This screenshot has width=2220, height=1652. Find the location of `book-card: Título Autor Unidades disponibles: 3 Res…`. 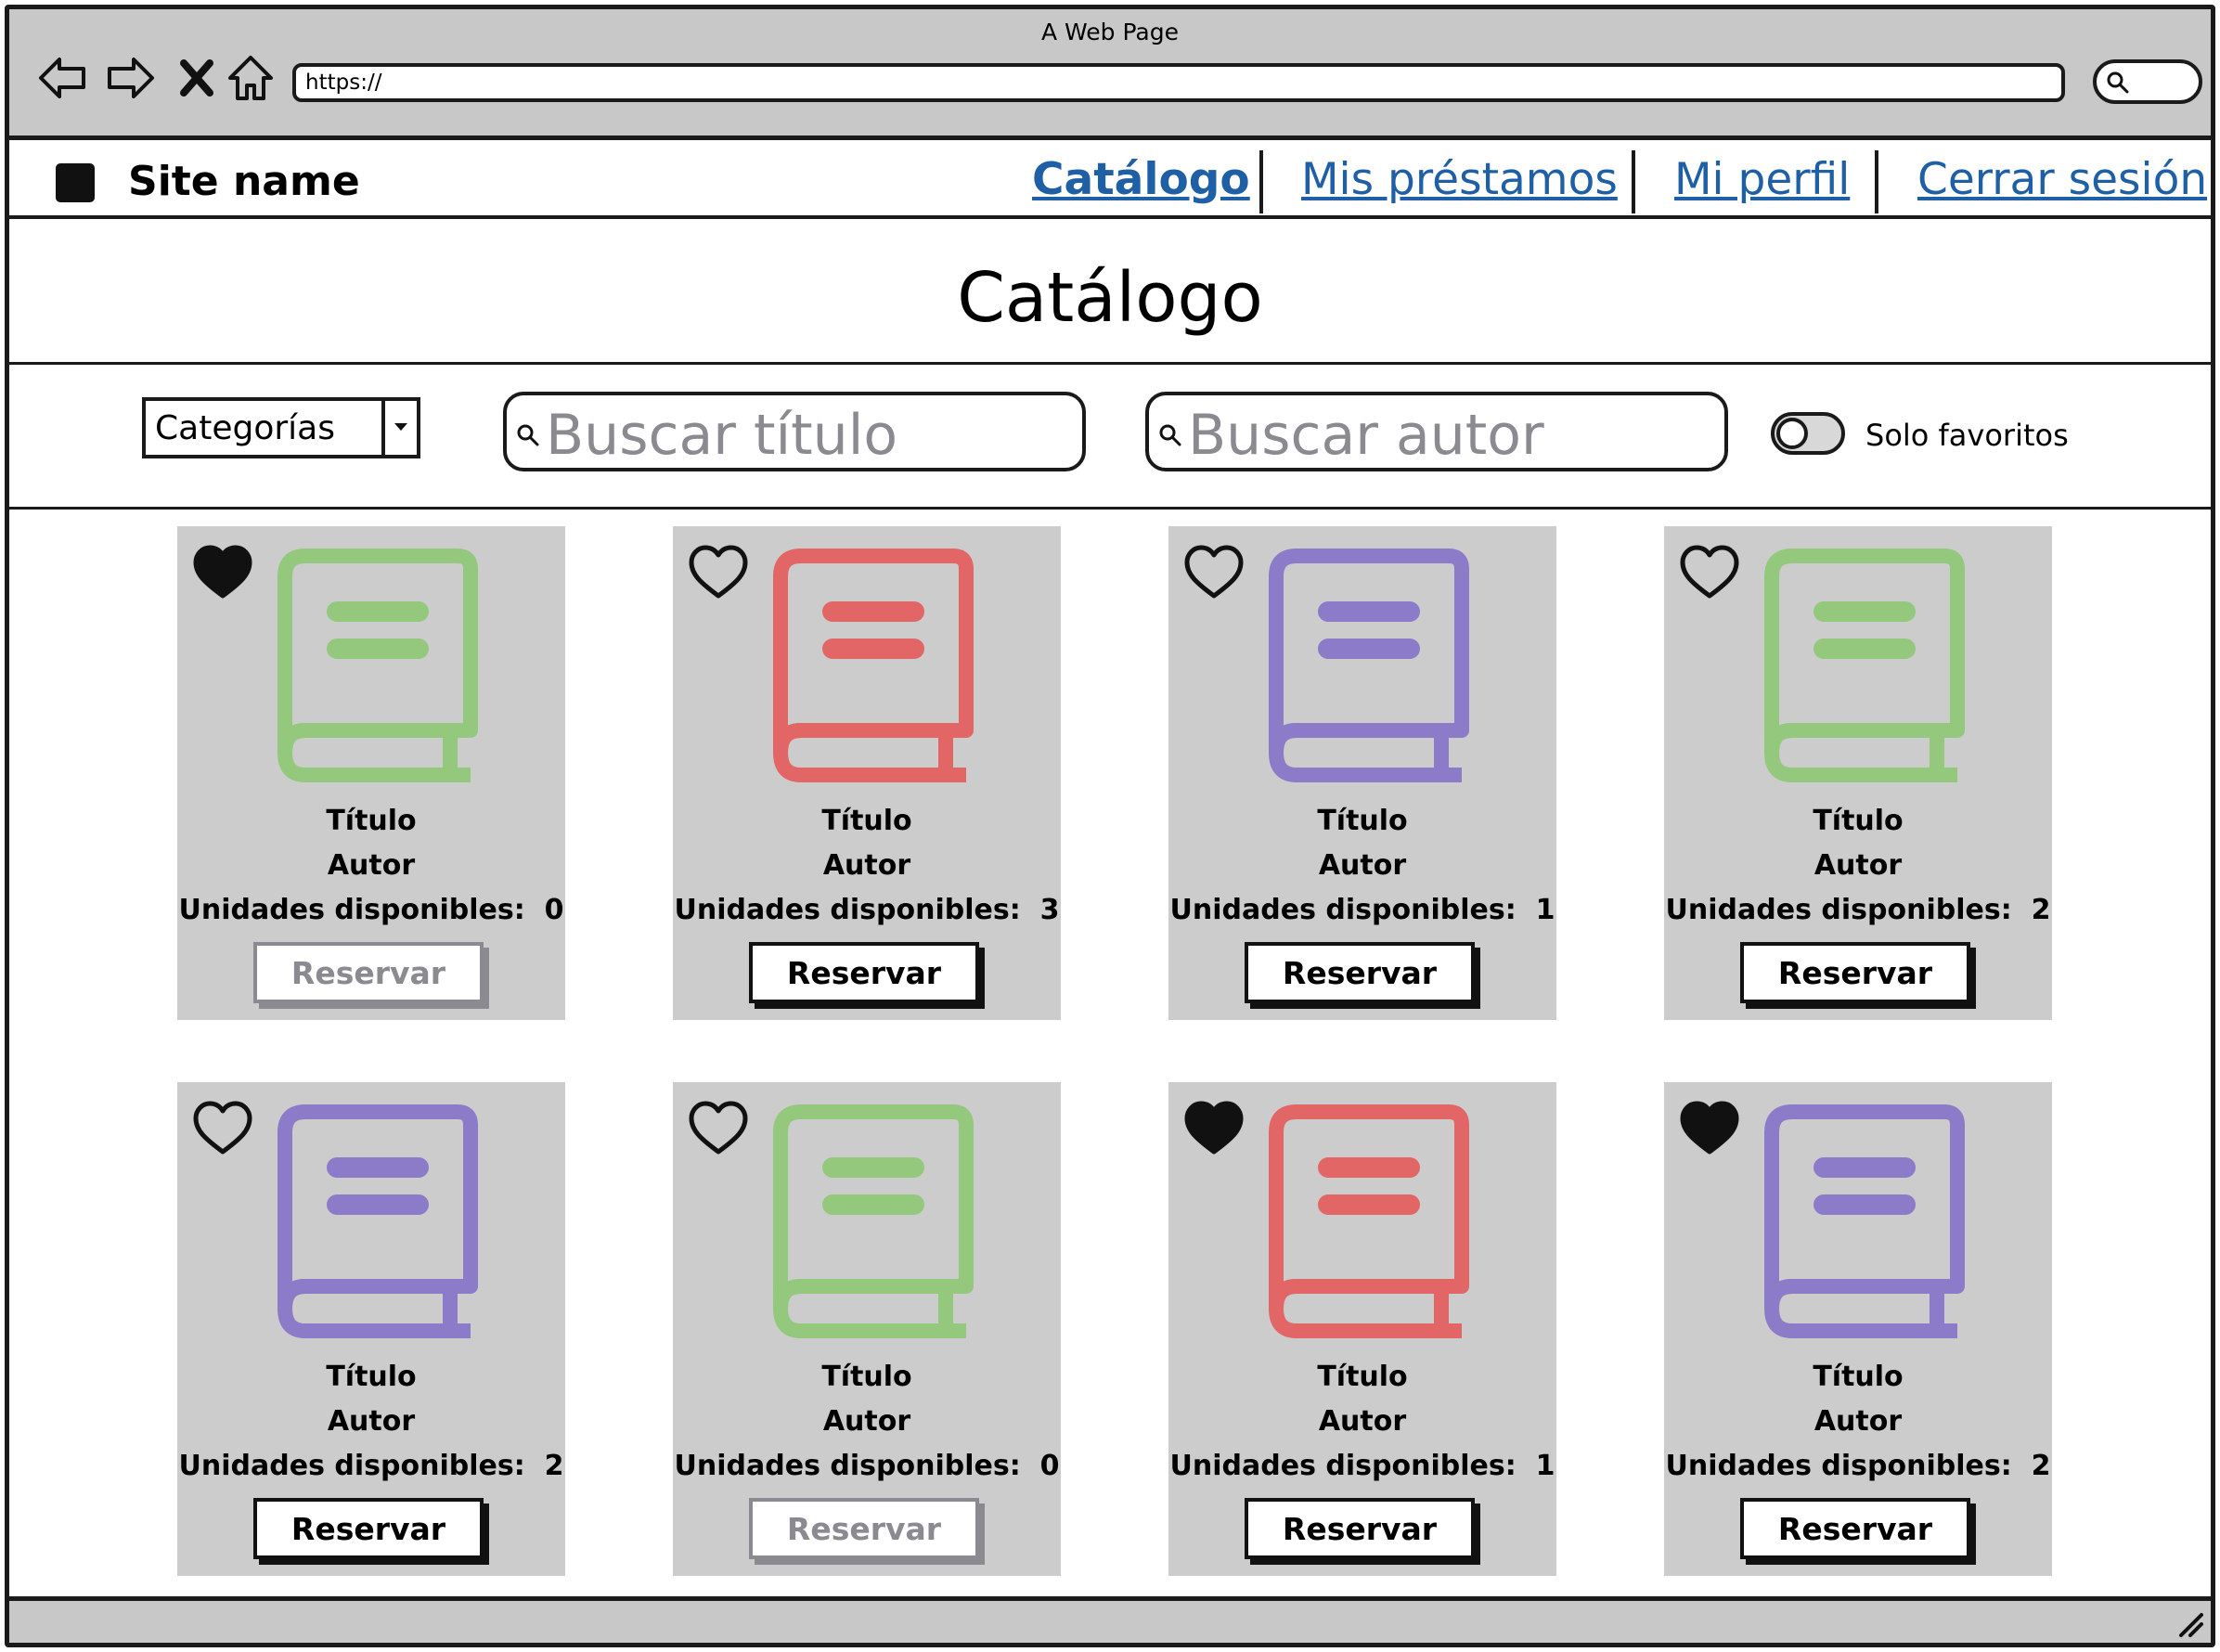

book-card: Título Autor Unidades disponibles: 3 Res… is located at coordinates (867, 773).